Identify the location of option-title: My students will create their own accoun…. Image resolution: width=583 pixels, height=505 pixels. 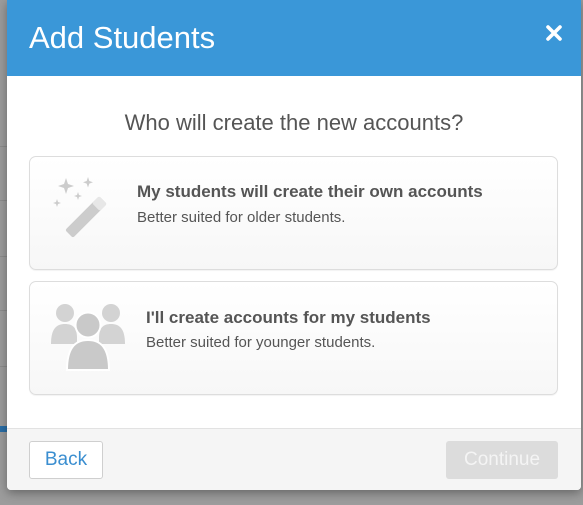
(310, 191).